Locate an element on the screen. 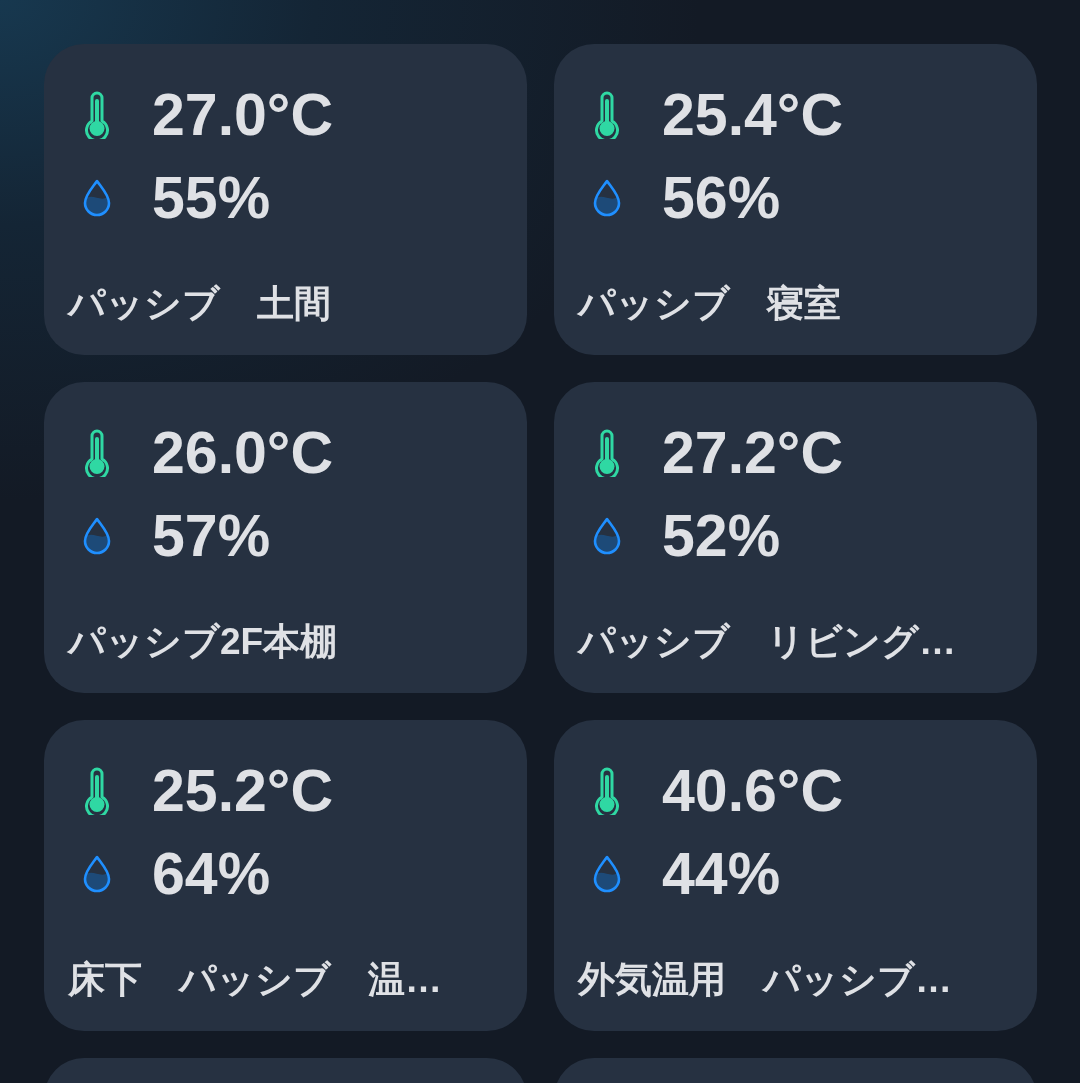 This screenshot has height=1083, width=1080. temperature-value: 27.2°C is located at coordinates (753, 453).